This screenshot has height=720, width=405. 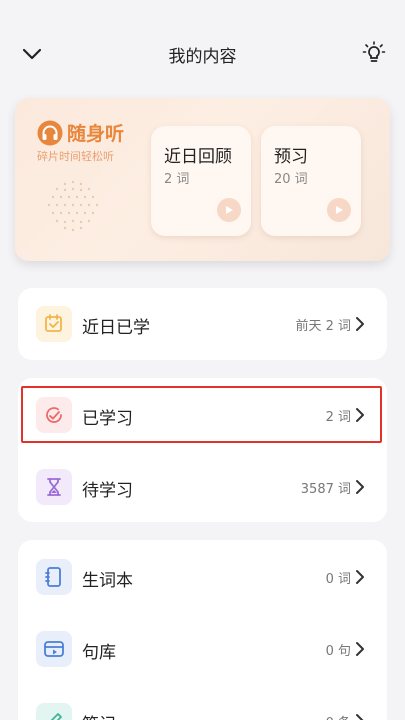 What do you see at coordinates (116, 328) in the screenshot?
I see `item-label: 近日已学` at bounding box center [116, 328].